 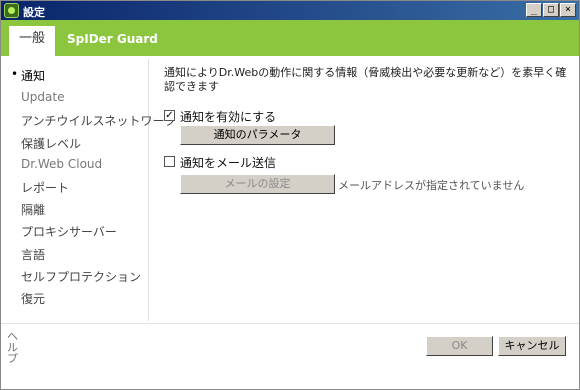 I want to click on sidebar-item-restore: 復元, so click(x=33, y=298).